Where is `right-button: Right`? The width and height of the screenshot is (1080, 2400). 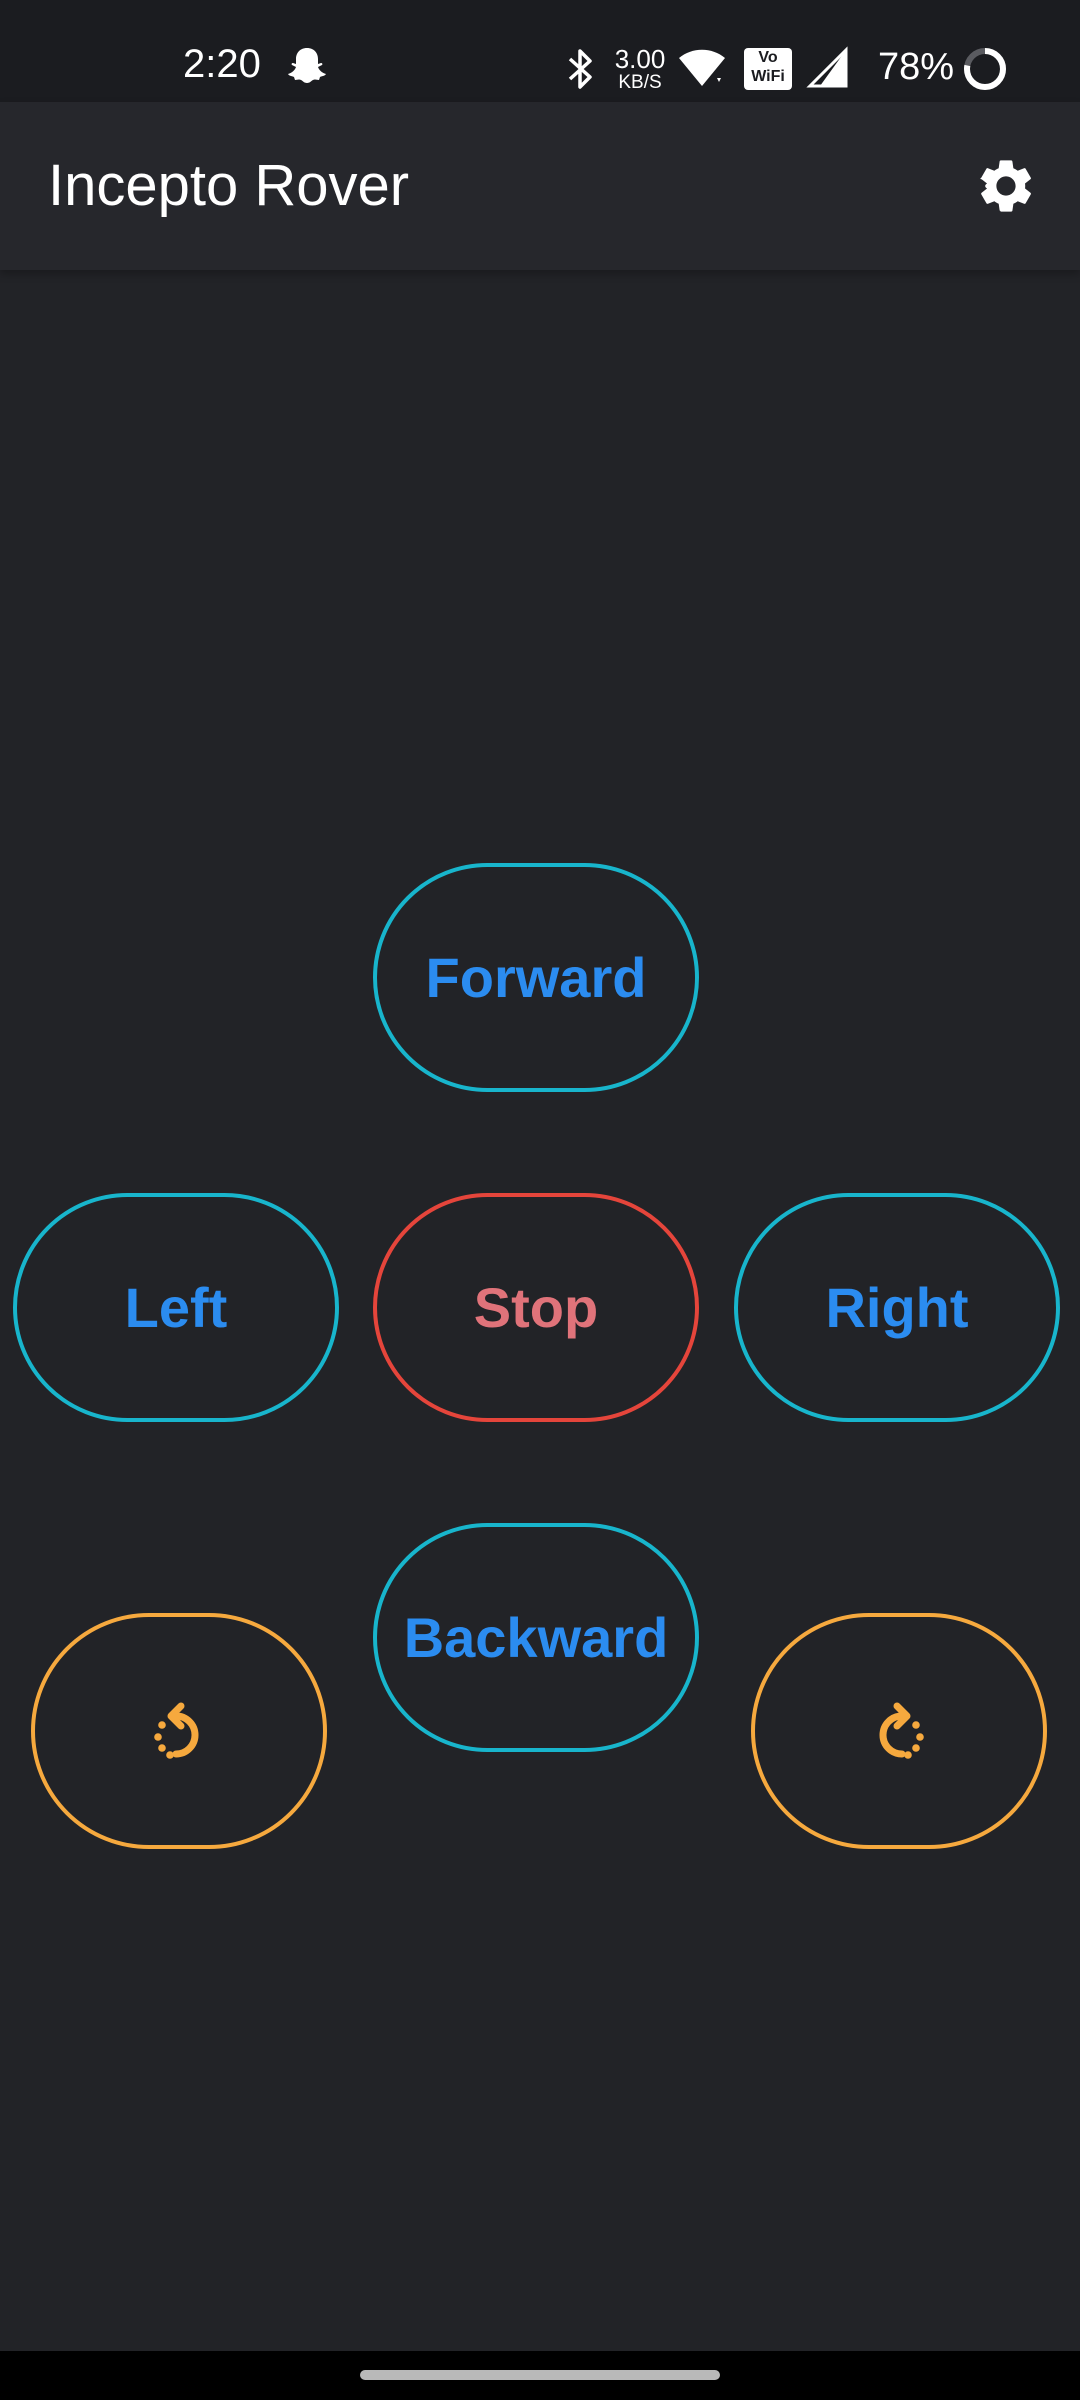
right-button: Right is located at coordinates (897, 1307).